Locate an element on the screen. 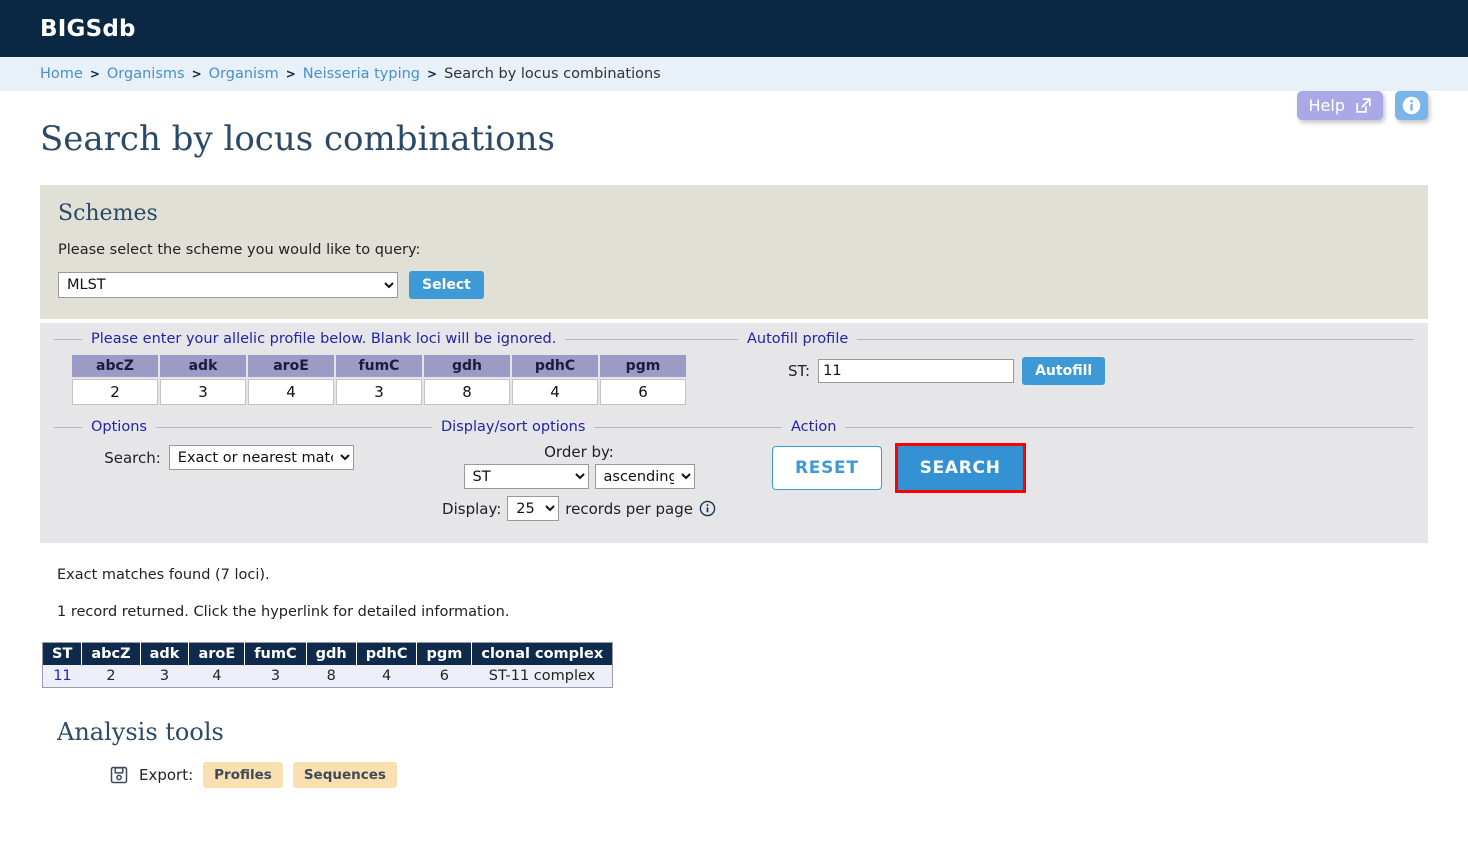 Image resolution: width=1468 pixels, height=865 pixels. display-label: Display: is located at coordinates (472, 508).